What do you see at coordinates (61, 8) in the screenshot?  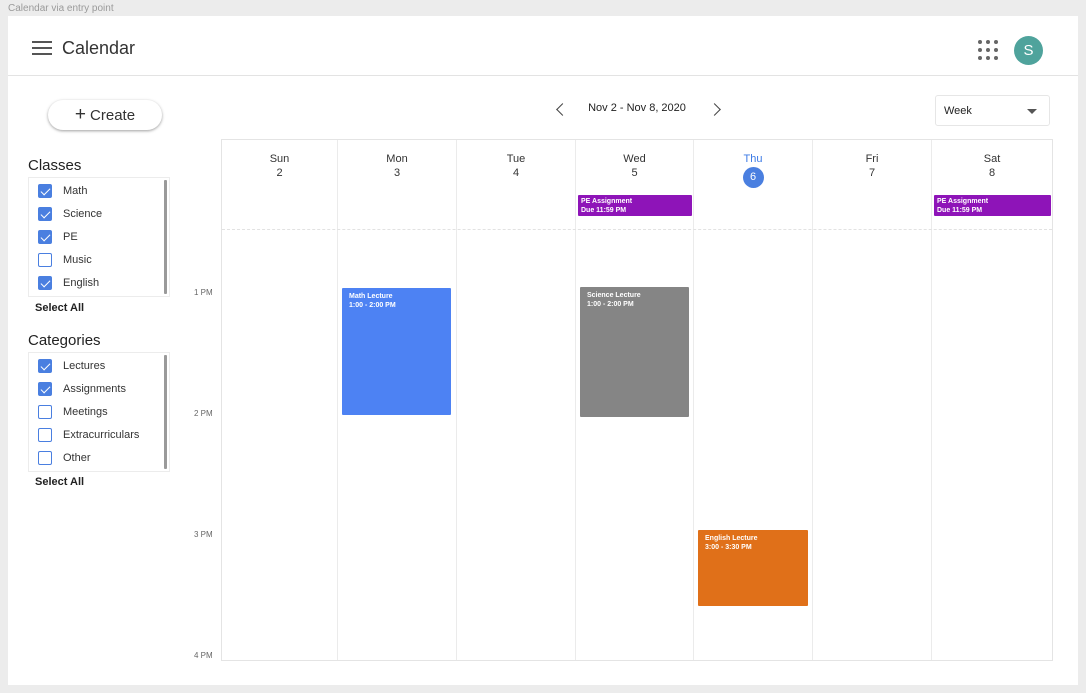 I see `frame-label: Calendar via entry point` at bounding box center [61, 8].